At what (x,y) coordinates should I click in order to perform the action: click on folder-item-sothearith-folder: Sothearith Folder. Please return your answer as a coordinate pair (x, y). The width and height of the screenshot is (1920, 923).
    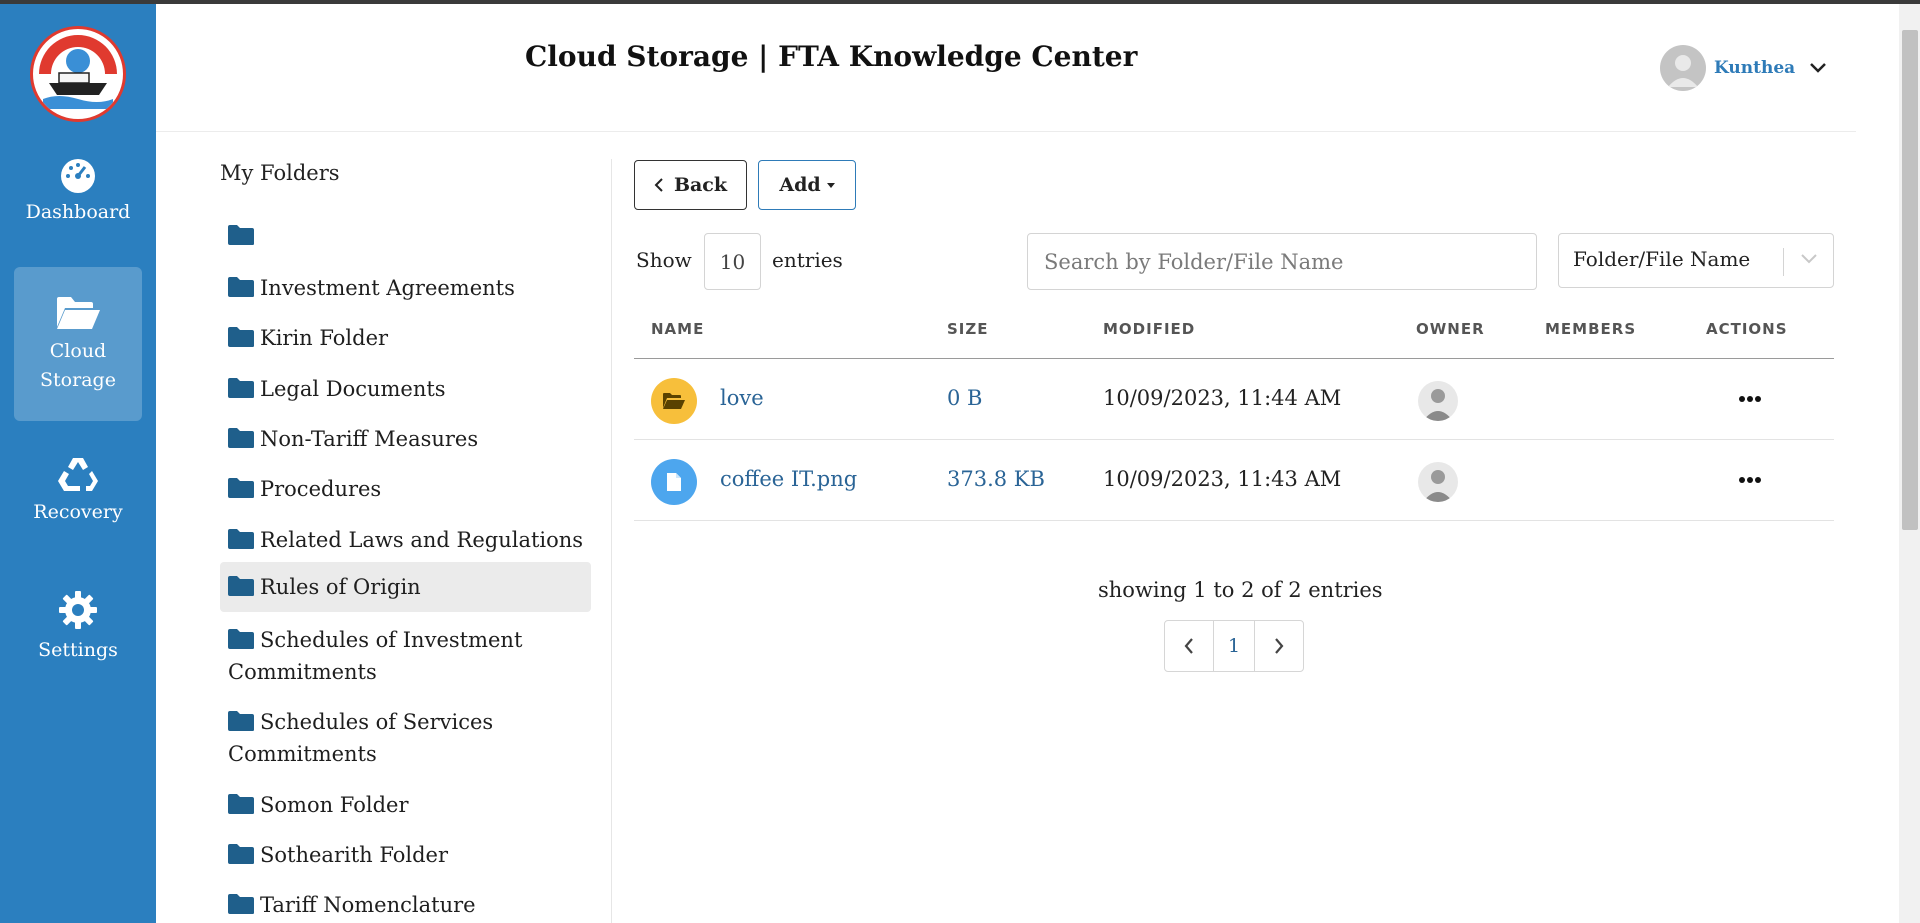
    Looking at the image, I should click on (405, 855).